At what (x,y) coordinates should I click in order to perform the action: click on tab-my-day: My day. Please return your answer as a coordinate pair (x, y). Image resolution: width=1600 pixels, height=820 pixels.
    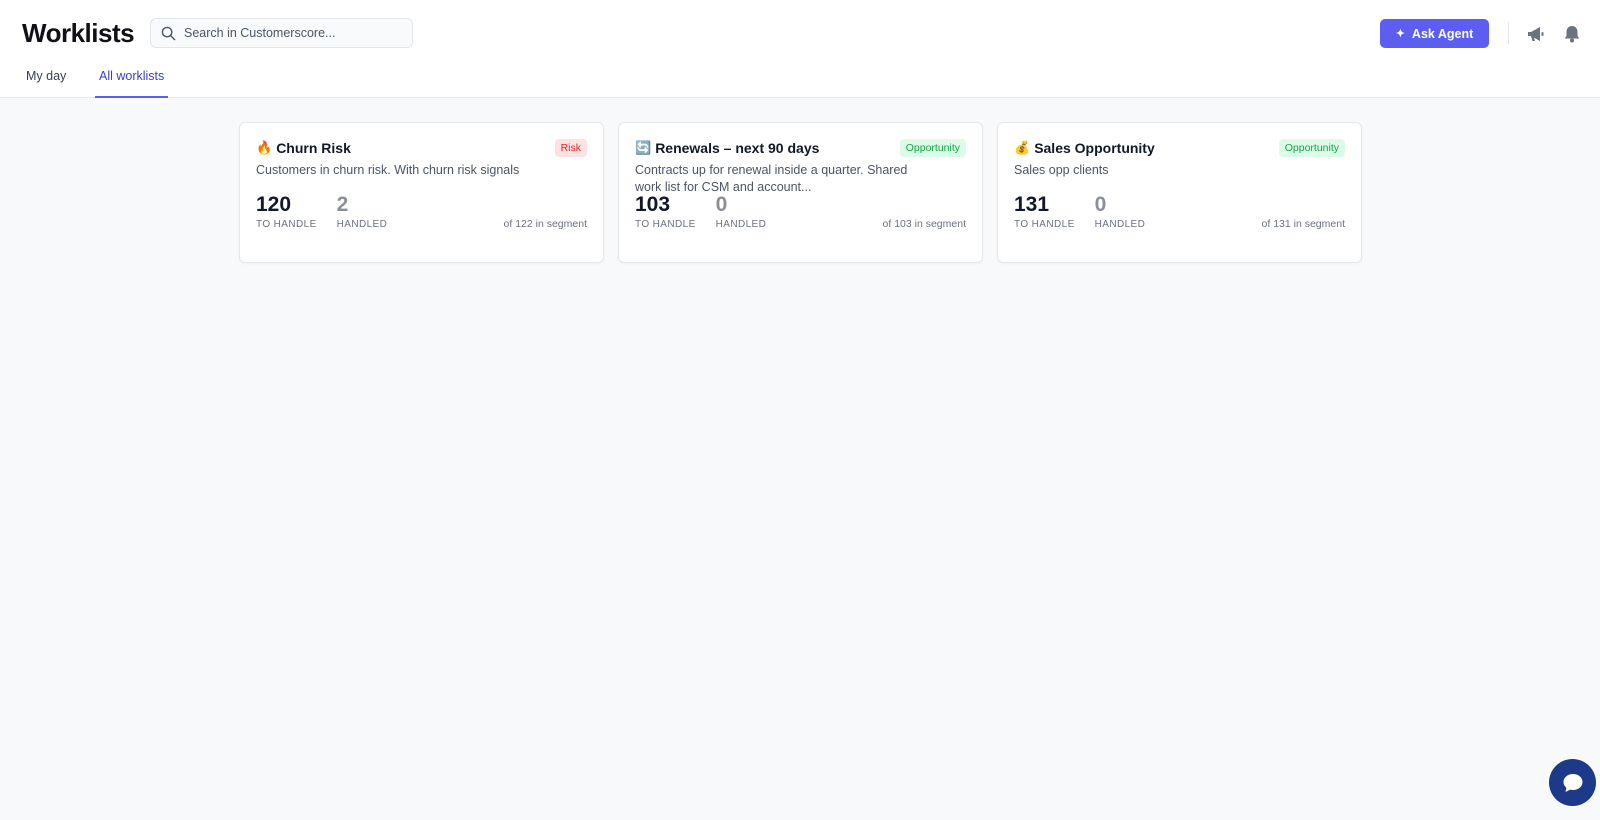
    Looking at the image, I should click on (46, 79).